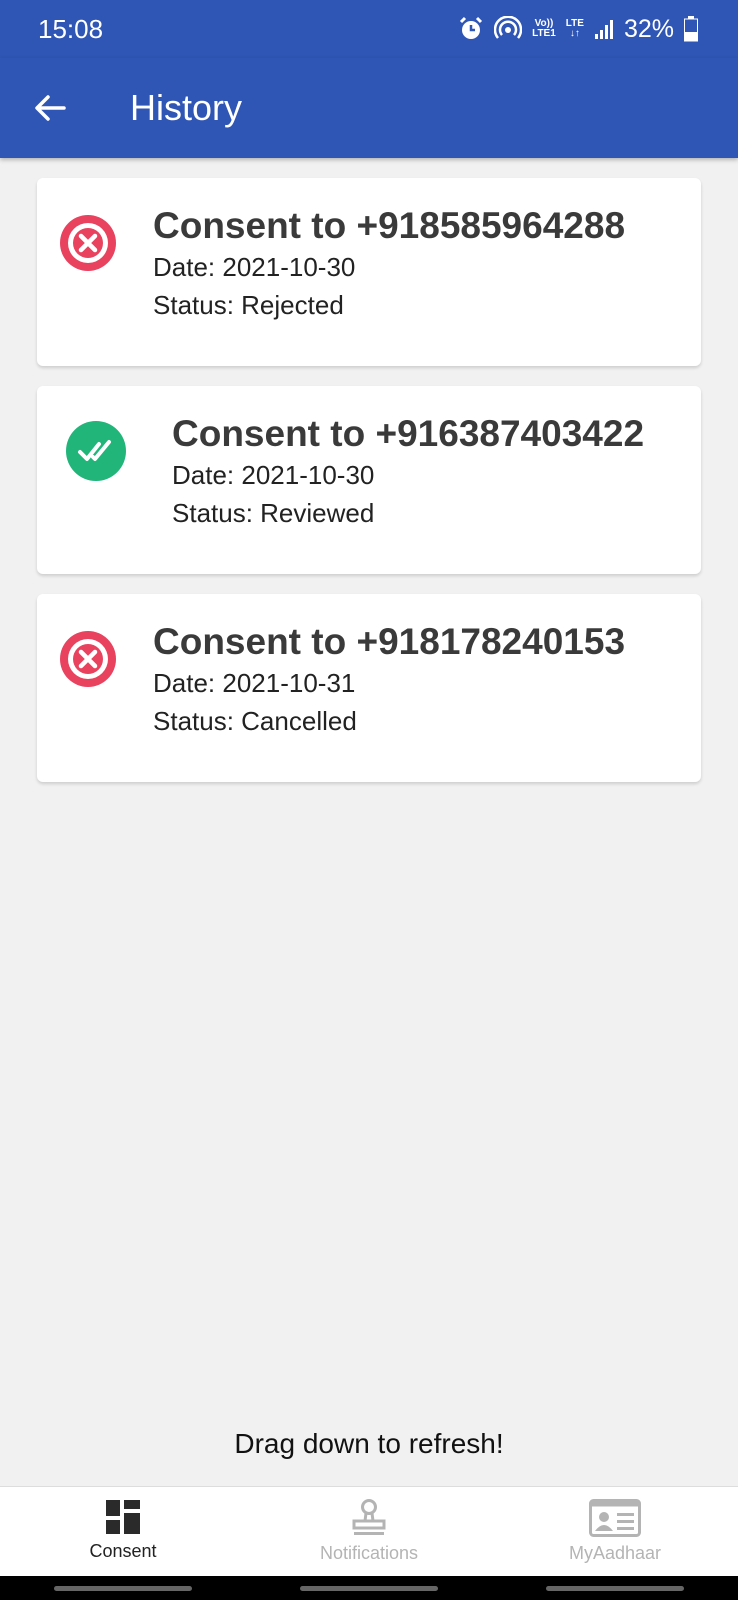 This screenshot has width=738, height=1600. I want to click on nav-item-notifications: Notifications, so click(369, 1531).